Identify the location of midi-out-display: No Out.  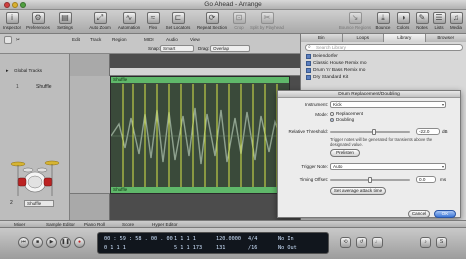
(287, 248).